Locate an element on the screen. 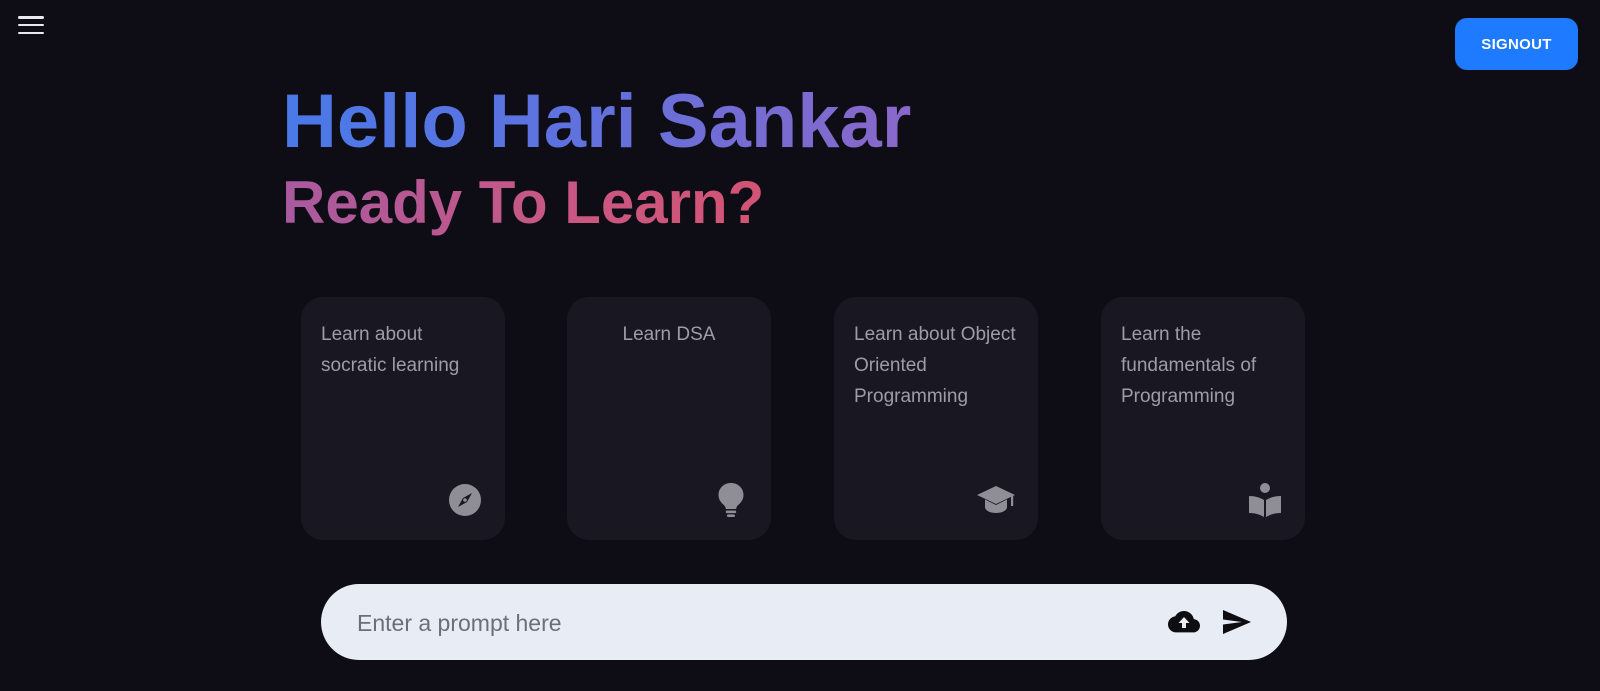 This screenshot has height=691, width=1600. prompt-bar is located at coordinates (804, 623).